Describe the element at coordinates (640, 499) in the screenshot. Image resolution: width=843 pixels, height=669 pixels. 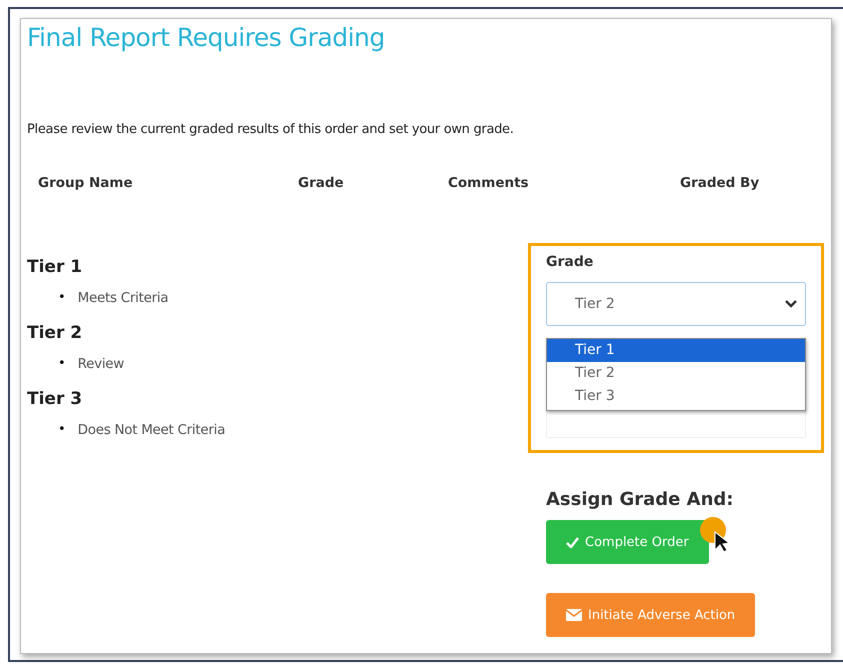
I see `actions-heading: Assign Grade And:` at that location.